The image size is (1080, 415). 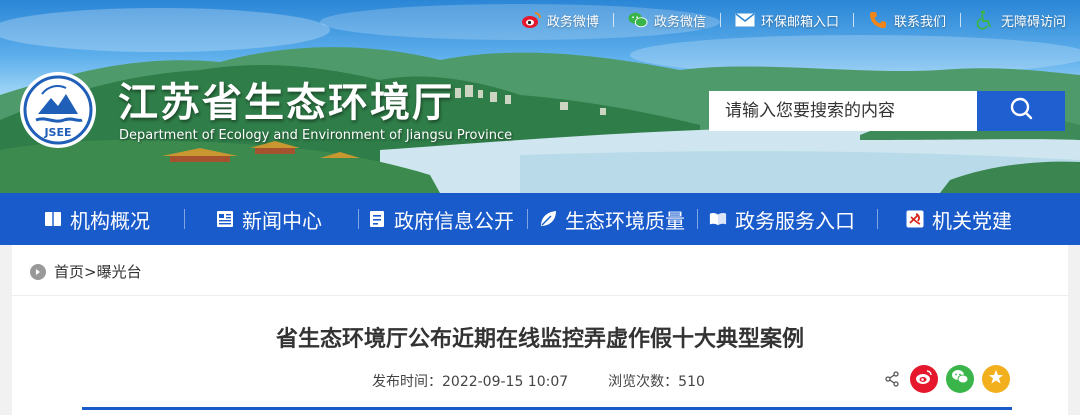 What do you see at coordinates (718, 219) in the screenshot?
I see `open-book-icon` at bounding box center [718, 219].